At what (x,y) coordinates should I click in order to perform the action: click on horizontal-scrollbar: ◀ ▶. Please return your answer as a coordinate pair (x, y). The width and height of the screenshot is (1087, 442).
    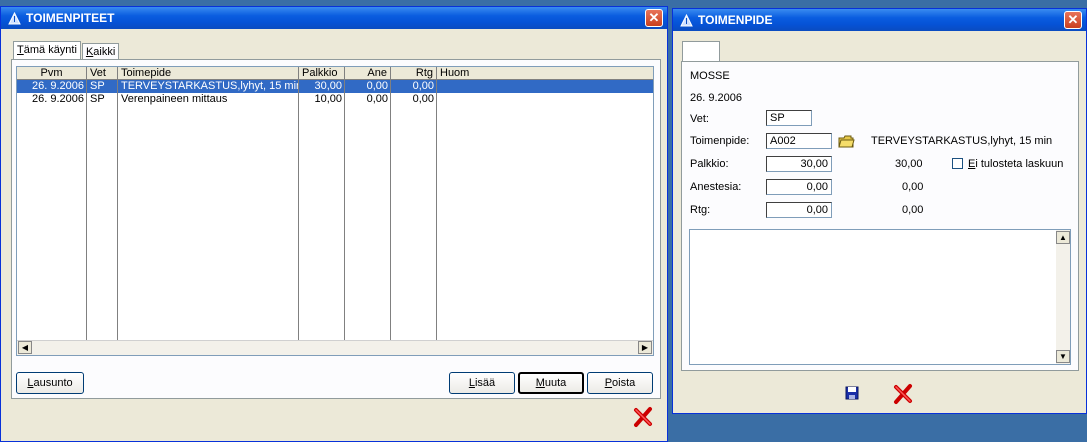
    Looking at the image, I should click on (335, 347).